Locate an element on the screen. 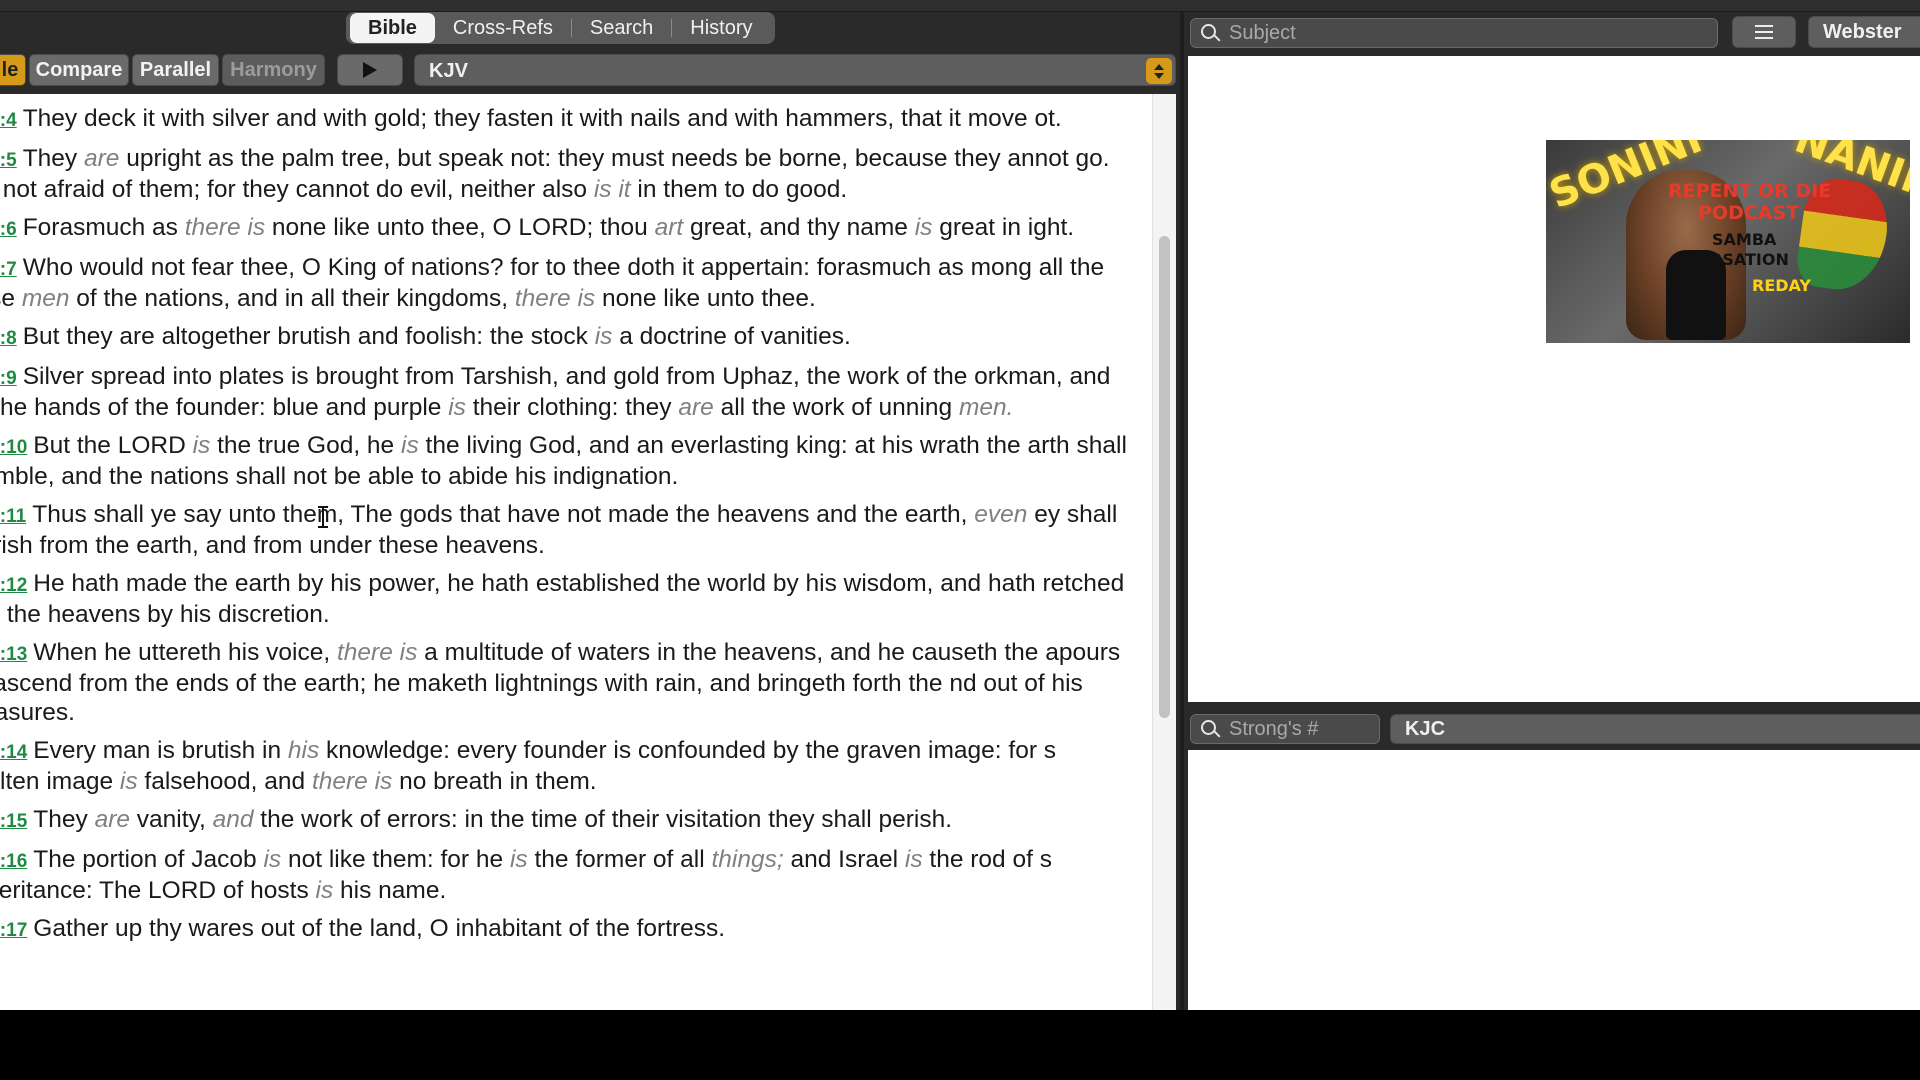  verse-reference-link: r 10:11 is located at coordinates (13, 516).